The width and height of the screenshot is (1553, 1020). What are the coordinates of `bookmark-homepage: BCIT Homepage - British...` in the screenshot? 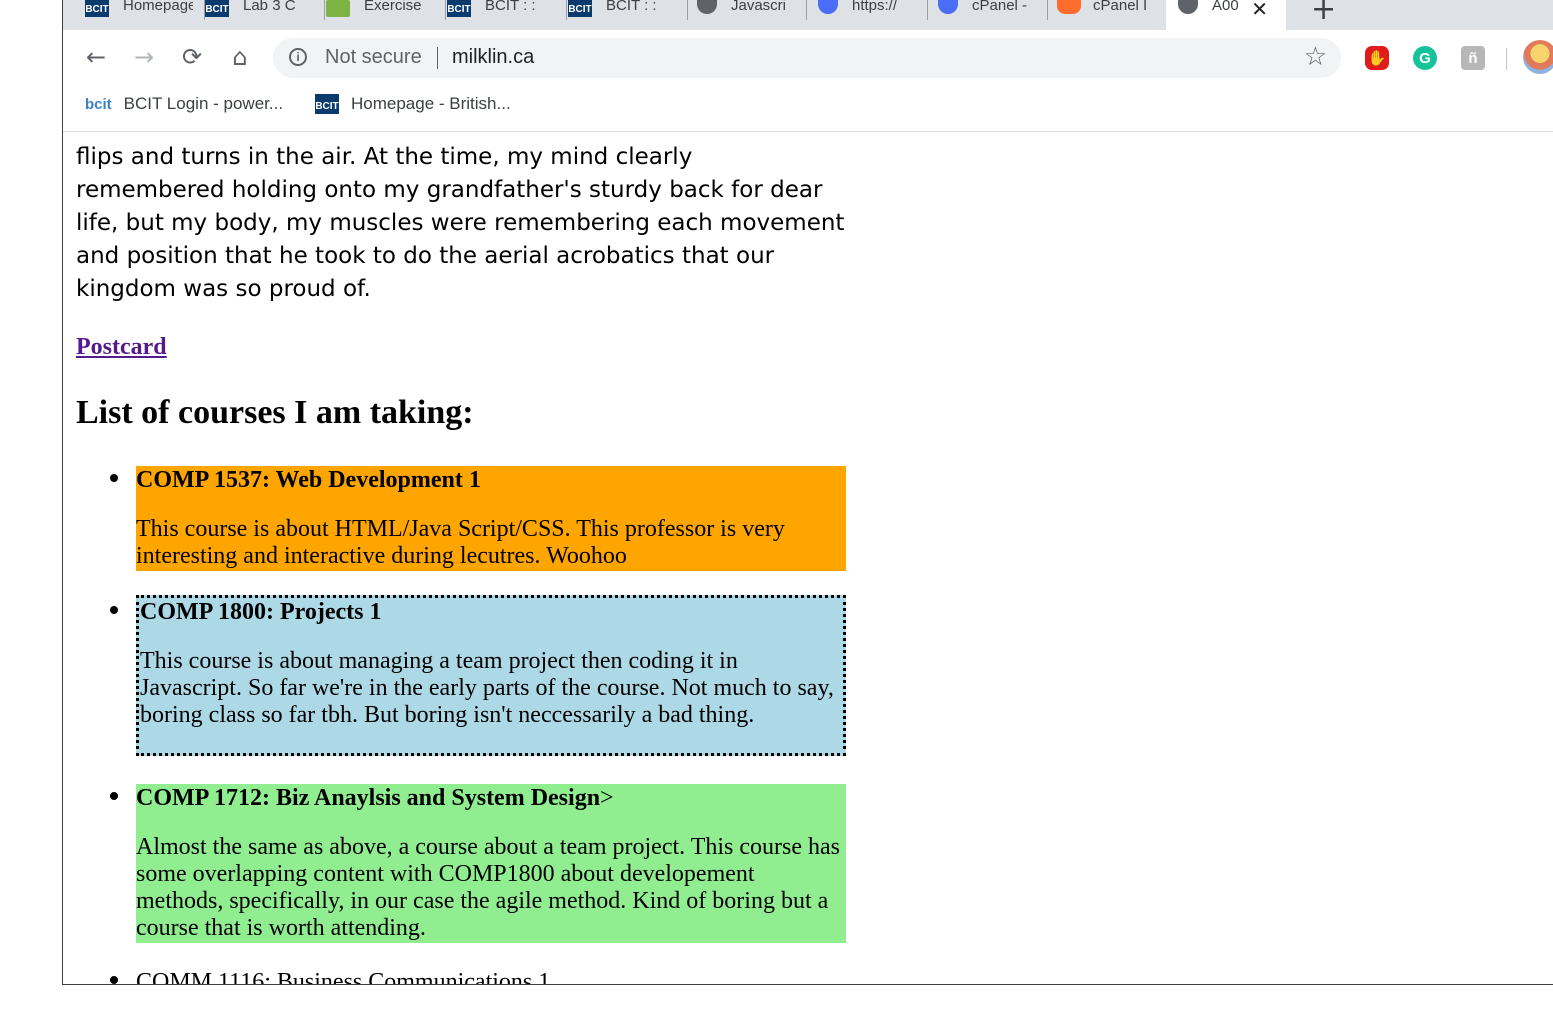 It's located at (413, 104).